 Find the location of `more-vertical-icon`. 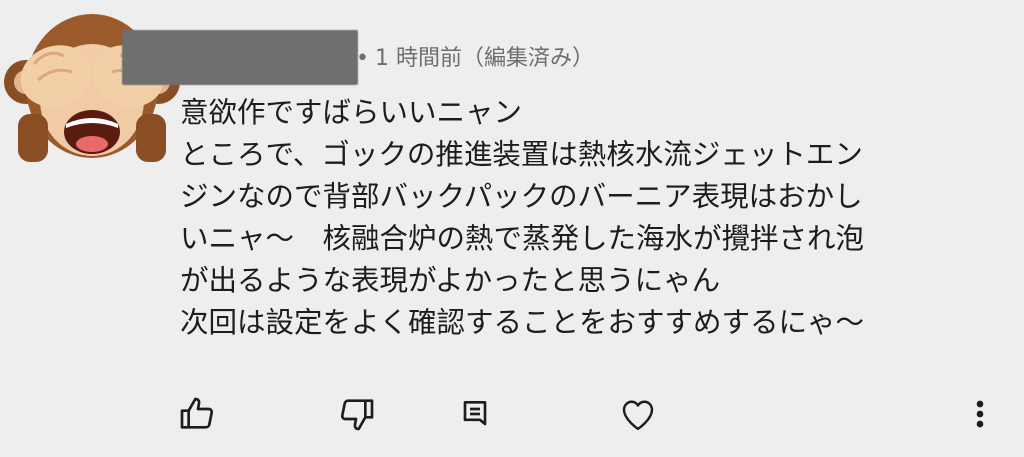

more-vertical-icon is located at coordinates (980, 414).